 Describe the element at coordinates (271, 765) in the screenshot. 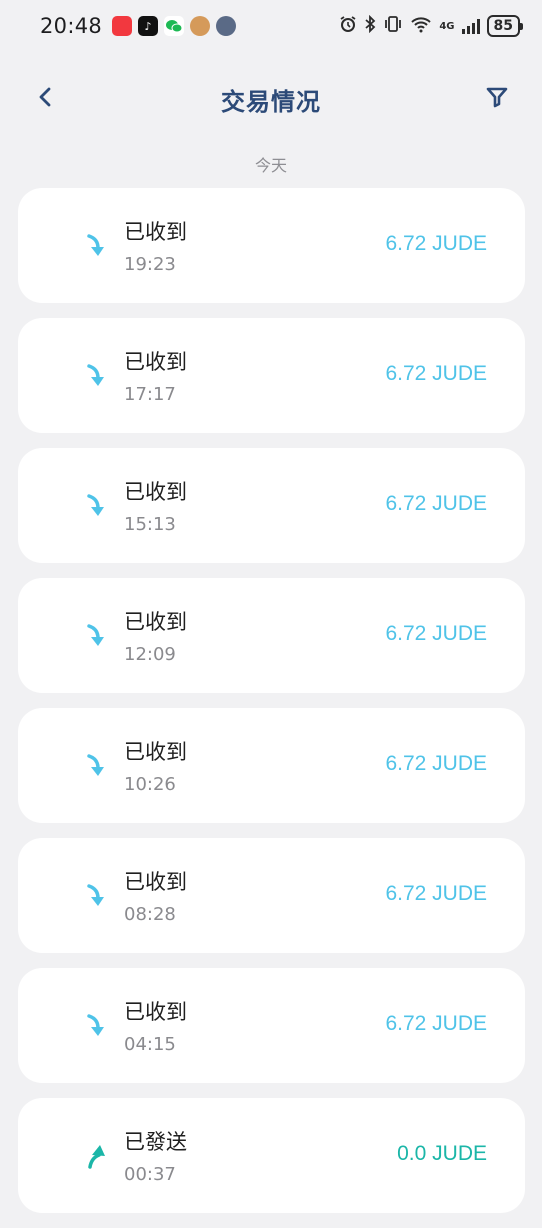

I see `transaction-item: 已收到 10:26 6.72 JUDE` at that location.